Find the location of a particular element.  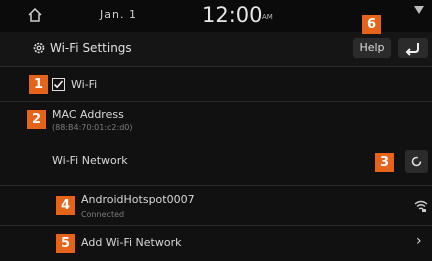

callout-badge-6: 6 is located at coordinates (371, 24).